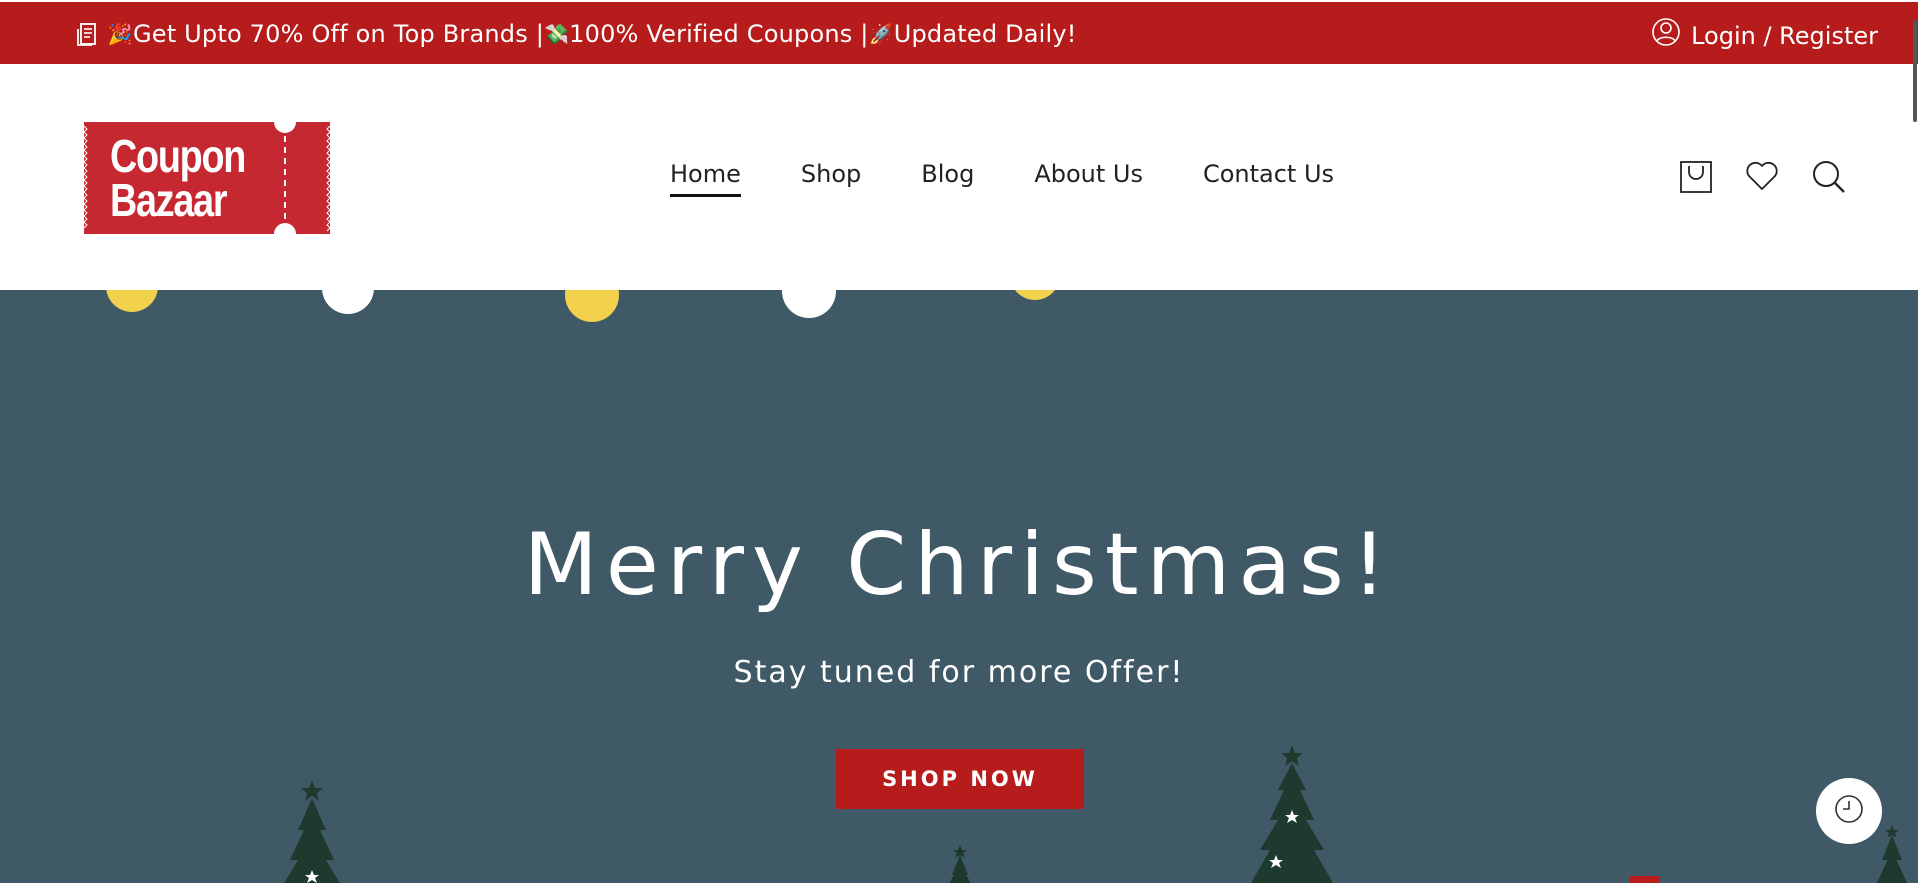 The width and height of the screenshot is (1918, 883). I want to click on nav-item-home: Home, so click(705, 178).